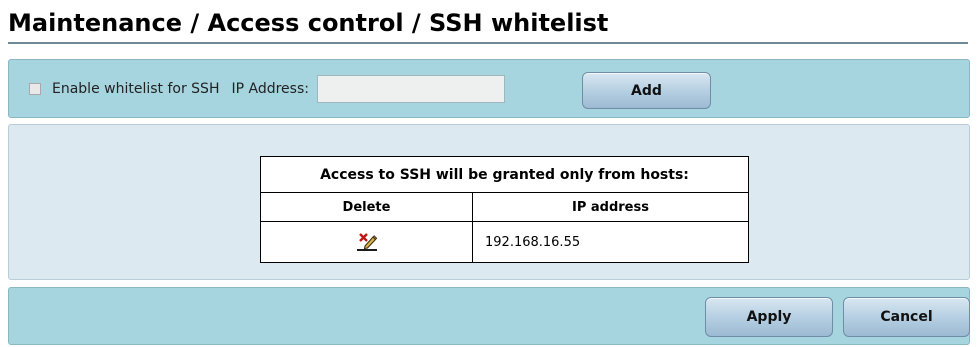 The width and height of the screenshot is (978, 347). I want to click on enable-whitelist-label: Enable whitelist for SSH, so click(136, 88).